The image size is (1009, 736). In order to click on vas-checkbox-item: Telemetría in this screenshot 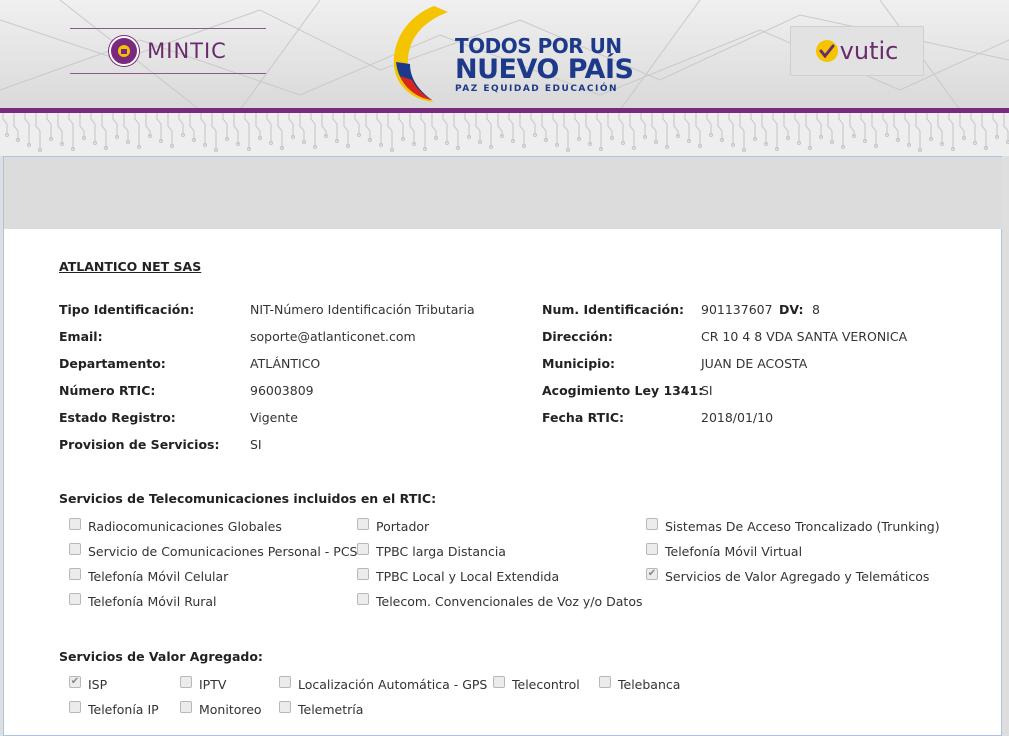, I will do `click(321, 709)`.